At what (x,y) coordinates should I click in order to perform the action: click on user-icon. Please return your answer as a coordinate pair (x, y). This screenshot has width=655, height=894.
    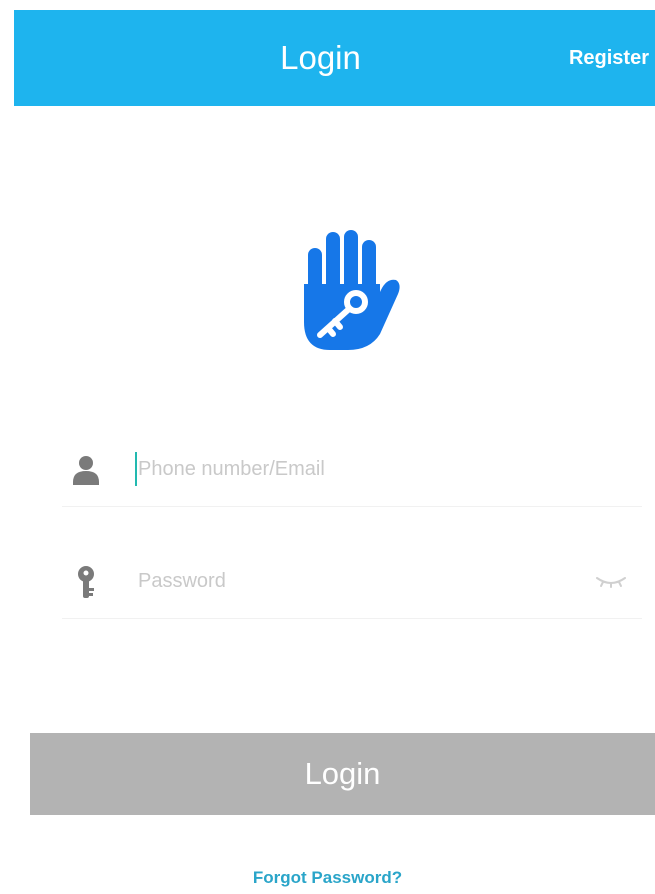
    Looking at the image, I should click on (86, 470).